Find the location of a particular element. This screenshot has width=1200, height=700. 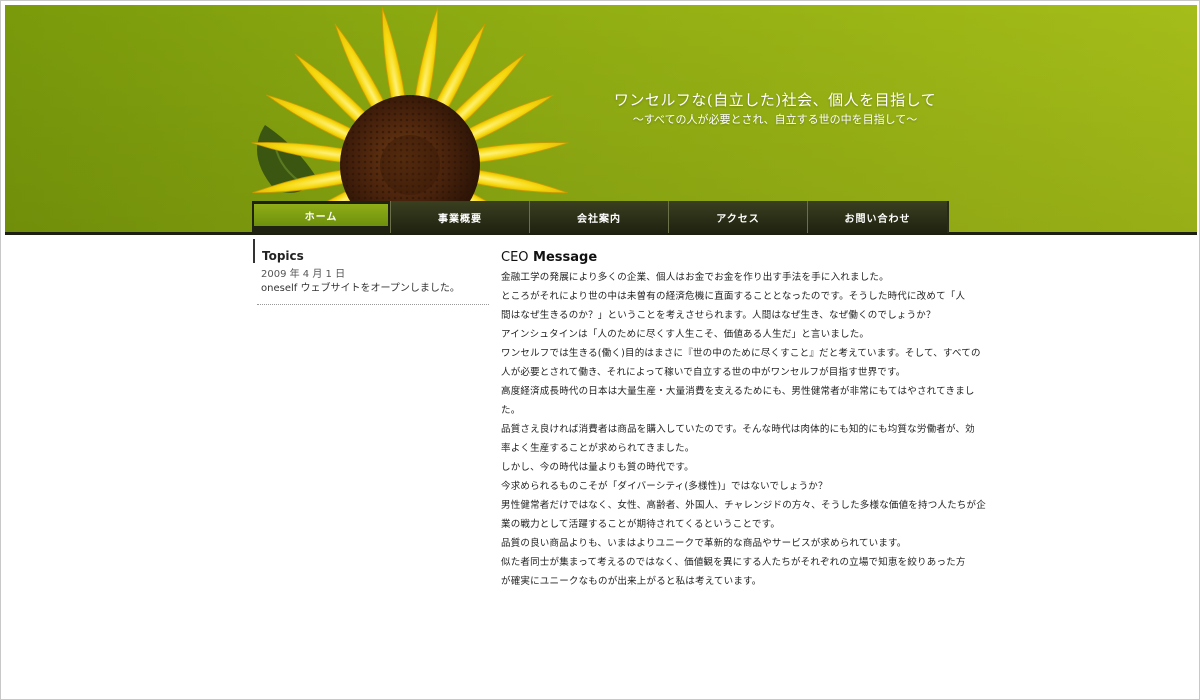

ceo-title-rest: Message is located at coordinates (563, 257).